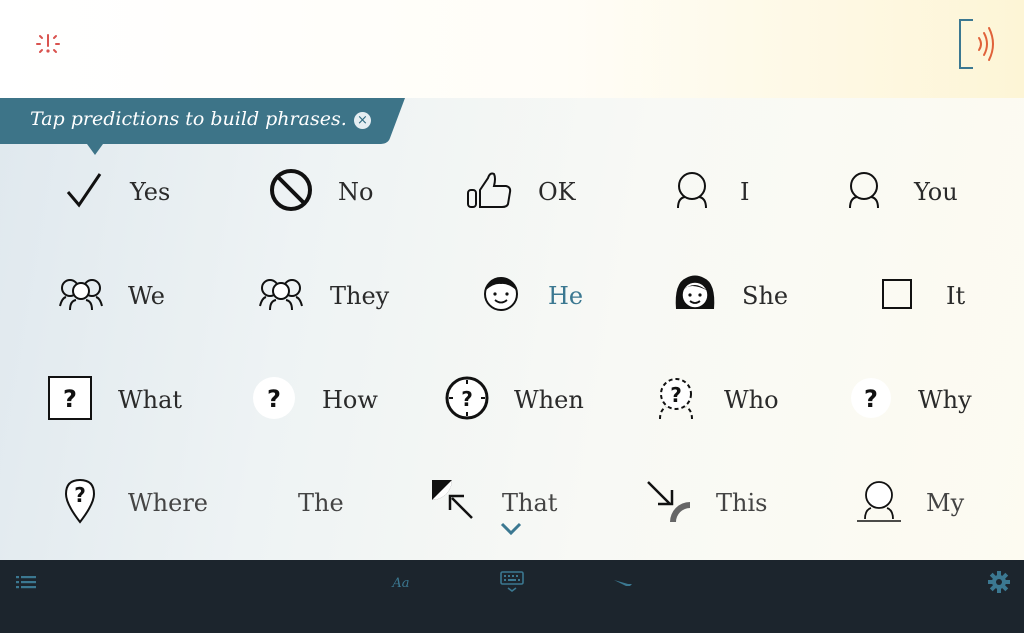 The width and height of the screenshot is (1024, 633). What do you see at coordinates (94, 192) in the screenshot?
I see `checkmark-icon` at bounding box center [94, 192].